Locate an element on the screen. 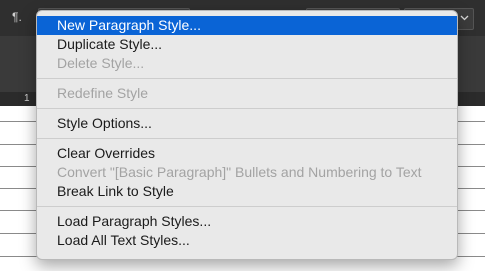  menu-item-clear-overrides: Clear Overrides is located at coordinates (247, 153).